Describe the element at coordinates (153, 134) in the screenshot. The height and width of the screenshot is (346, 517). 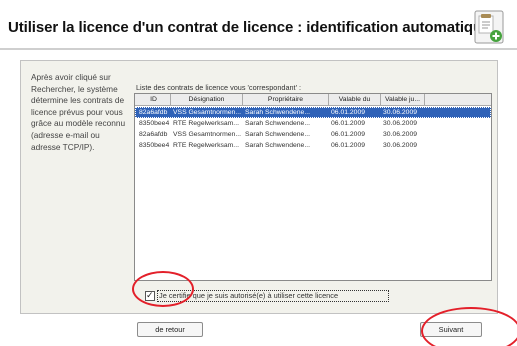
I see `cell-id: 82a6afdb` at that location.